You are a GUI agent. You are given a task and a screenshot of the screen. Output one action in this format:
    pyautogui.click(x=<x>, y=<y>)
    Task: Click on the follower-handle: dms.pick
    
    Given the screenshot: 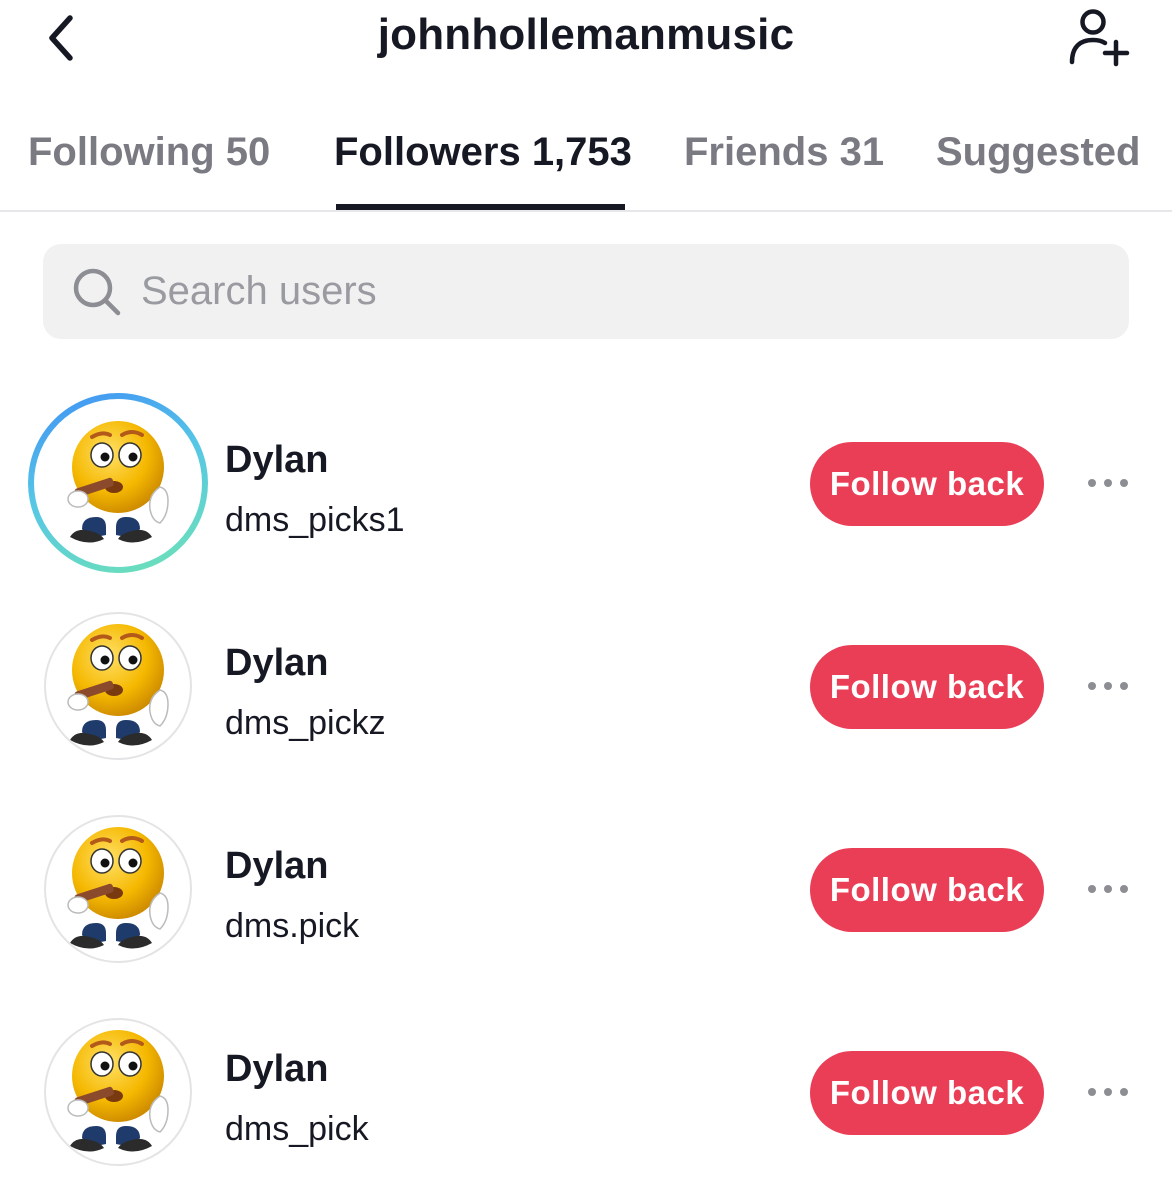 What is the action you would take?
    pyautogui.click(x=292, y=926)
    